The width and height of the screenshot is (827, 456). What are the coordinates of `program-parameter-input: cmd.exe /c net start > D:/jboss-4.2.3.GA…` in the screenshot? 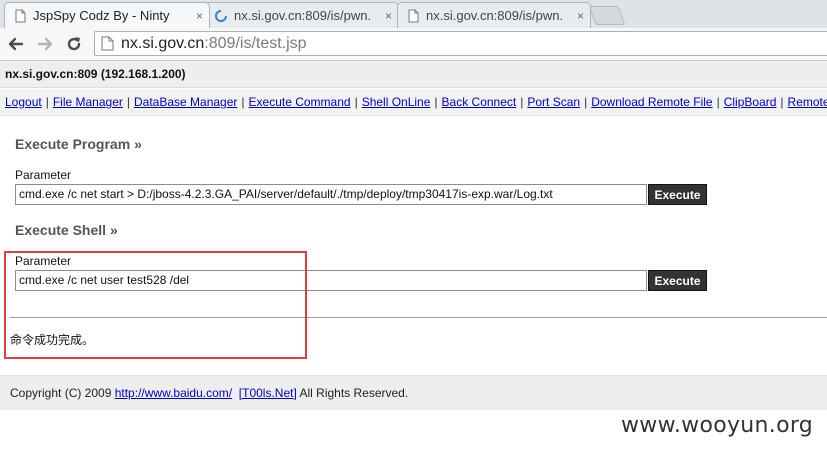 It's located at (331, 194).